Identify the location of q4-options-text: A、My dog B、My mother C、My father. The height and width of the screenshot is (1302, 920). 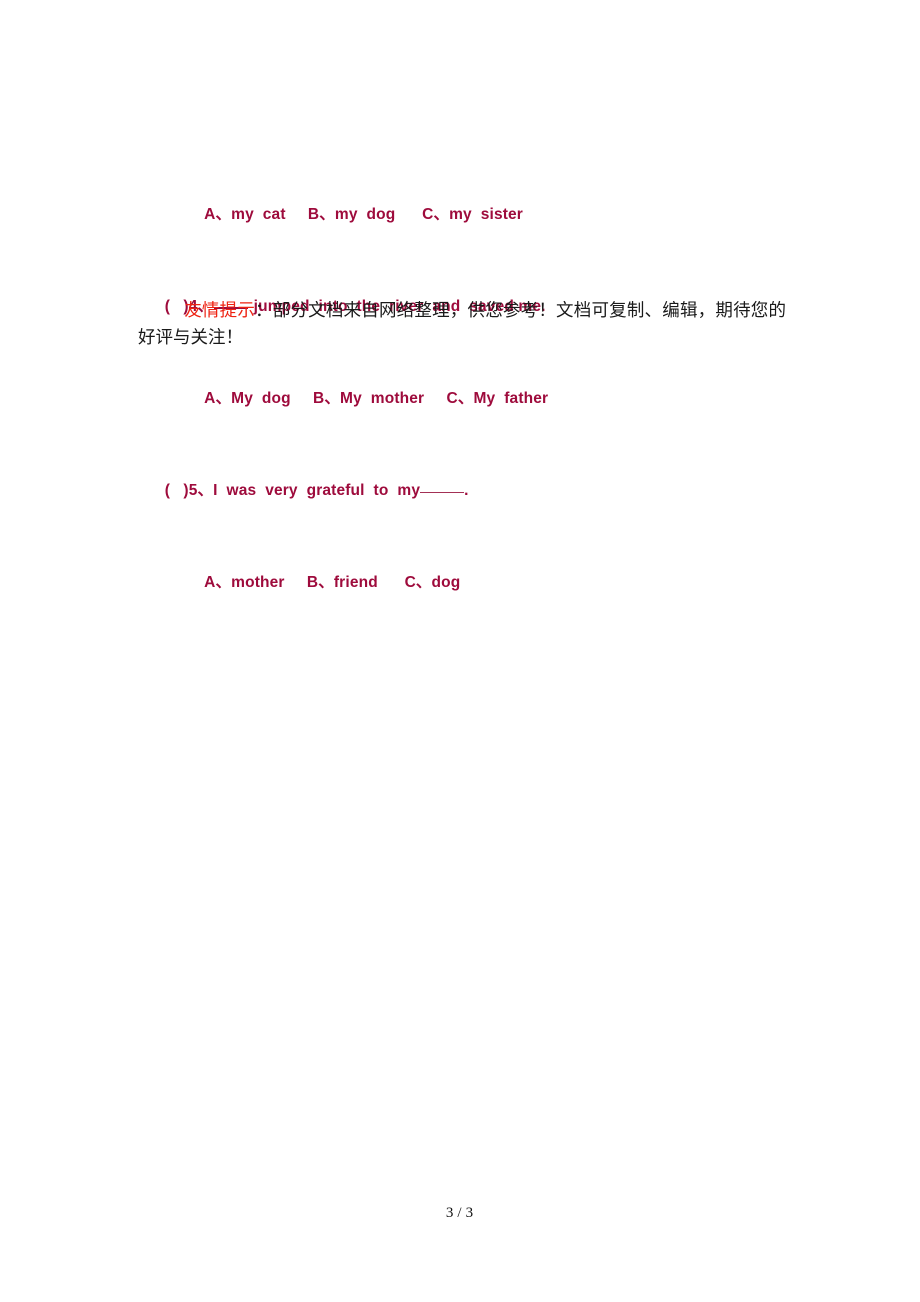
(376, 398).